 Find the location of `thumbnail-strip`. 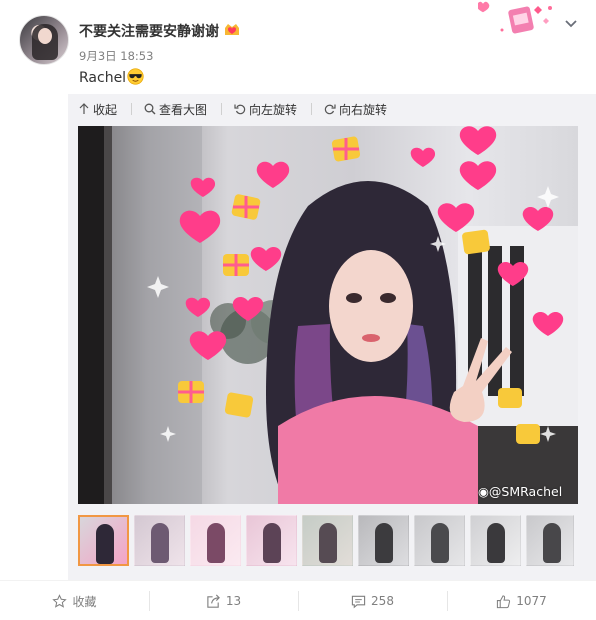

thumbnail-strip is located at coordinates (326, 541).